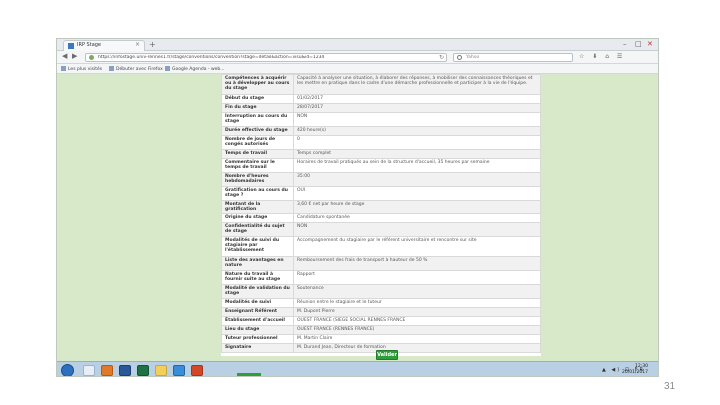 This screenshot has width=720, height=405. I want to click on close-window-button: ✕, so click(650, 44).